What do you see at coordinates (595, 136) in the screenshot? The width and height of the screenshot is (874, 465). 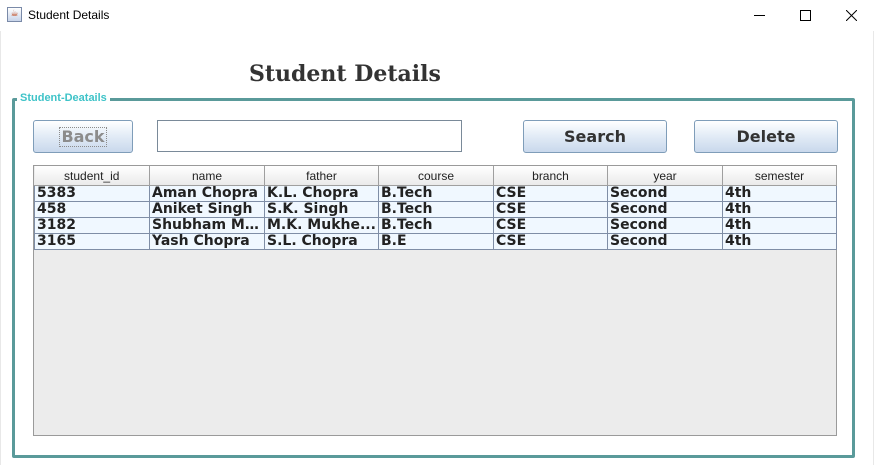 I see `search-button: Search` at bounding box center [595, 136].